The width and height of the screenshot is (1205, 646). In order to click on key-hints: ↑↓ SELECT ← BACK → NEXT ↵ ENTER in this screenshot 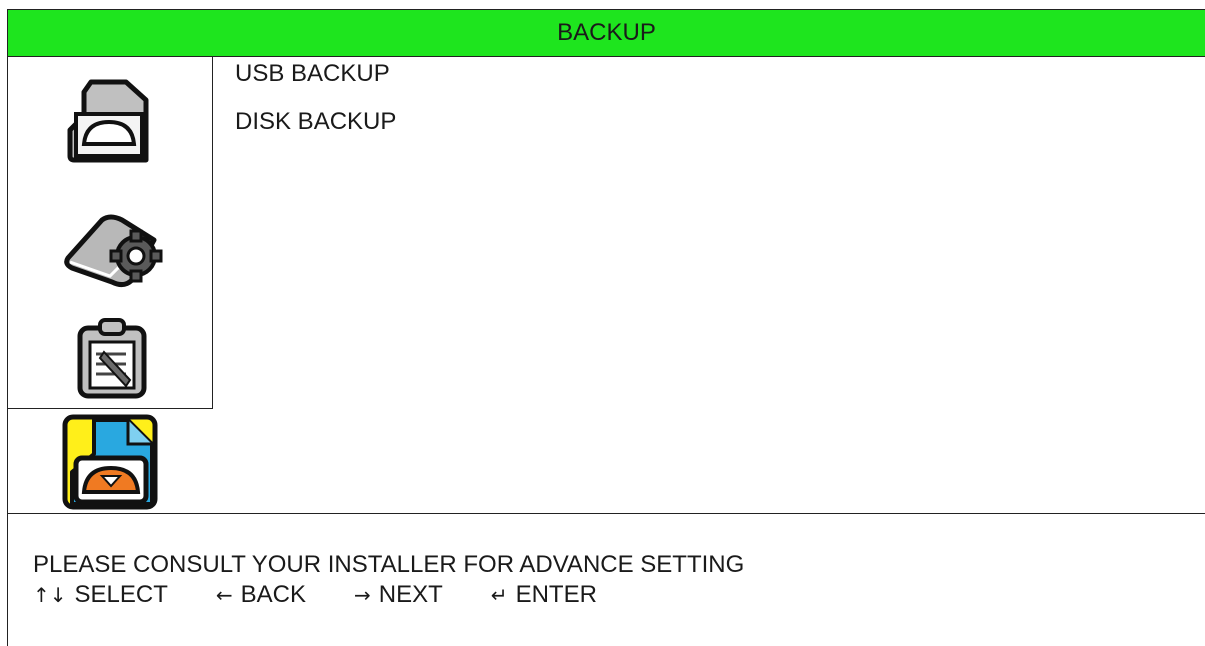, I will do `click(388, 595)`.